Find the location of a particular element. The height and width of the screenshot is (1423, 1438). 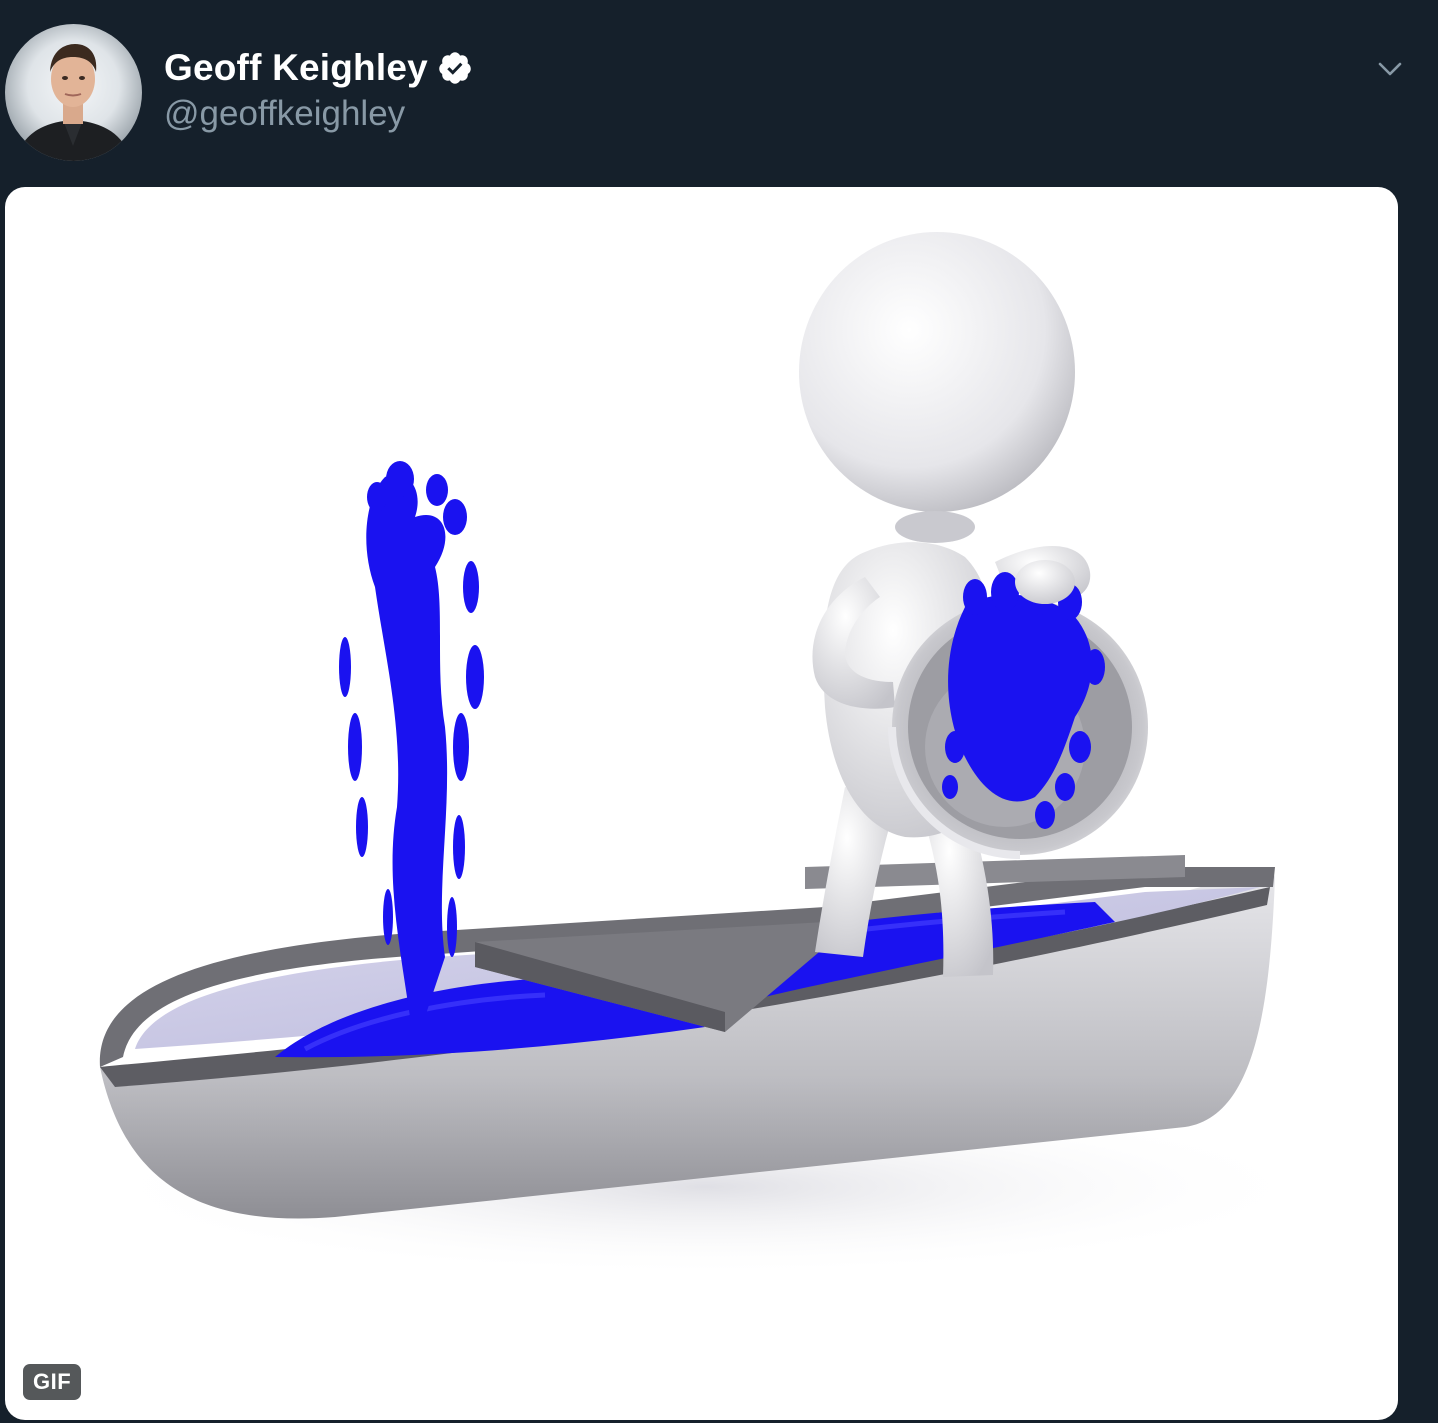

author-display-name: Geoff Keighley is located at coordinates (296, 68).